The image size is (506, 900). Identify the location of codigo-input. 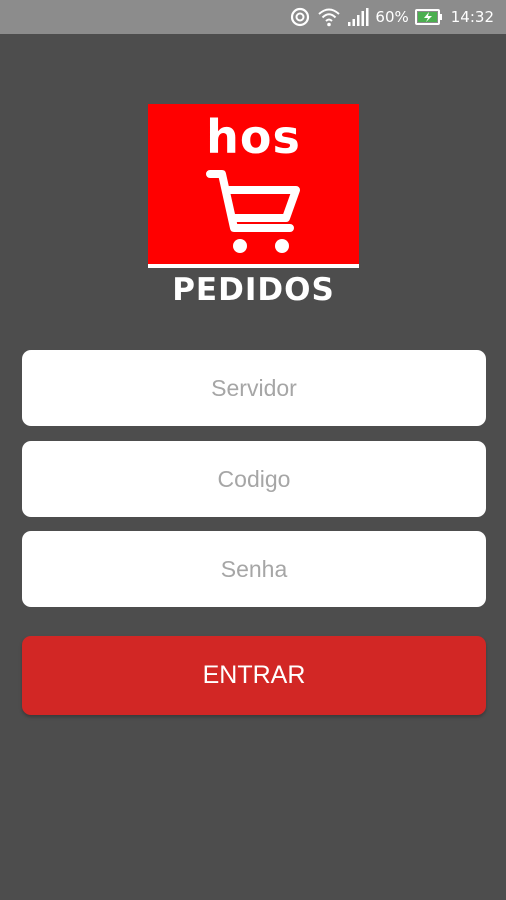
(254, 479).